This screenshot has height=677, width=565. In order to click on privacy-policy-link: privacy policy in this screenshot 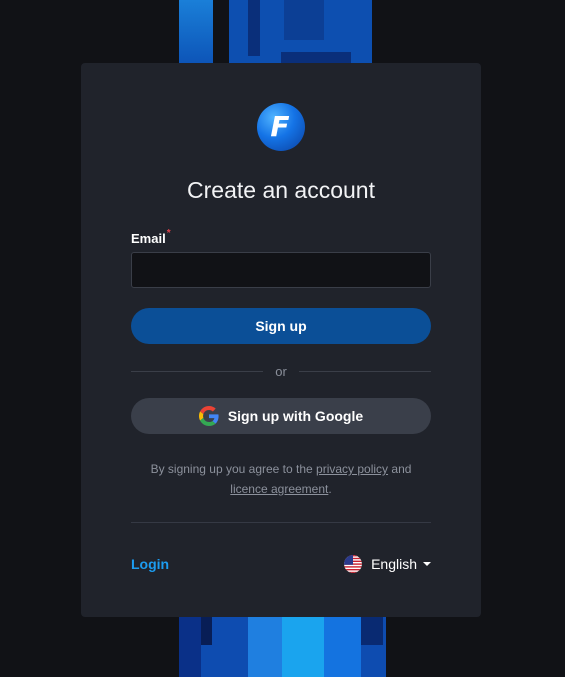, I will do `click(352, 469)`.